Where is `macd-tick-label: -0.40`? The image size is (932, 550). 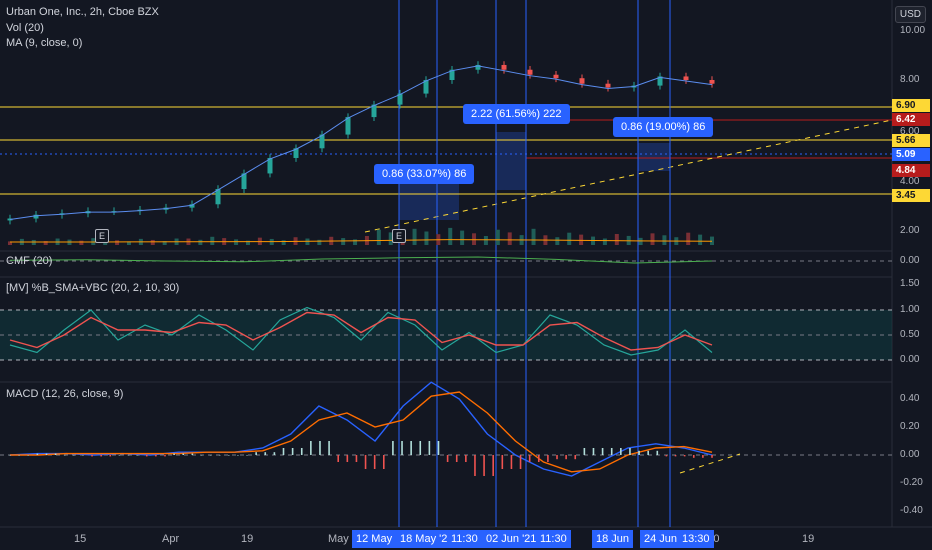 macd-tick-label: -0.40 is located at coordinates (911, 510).